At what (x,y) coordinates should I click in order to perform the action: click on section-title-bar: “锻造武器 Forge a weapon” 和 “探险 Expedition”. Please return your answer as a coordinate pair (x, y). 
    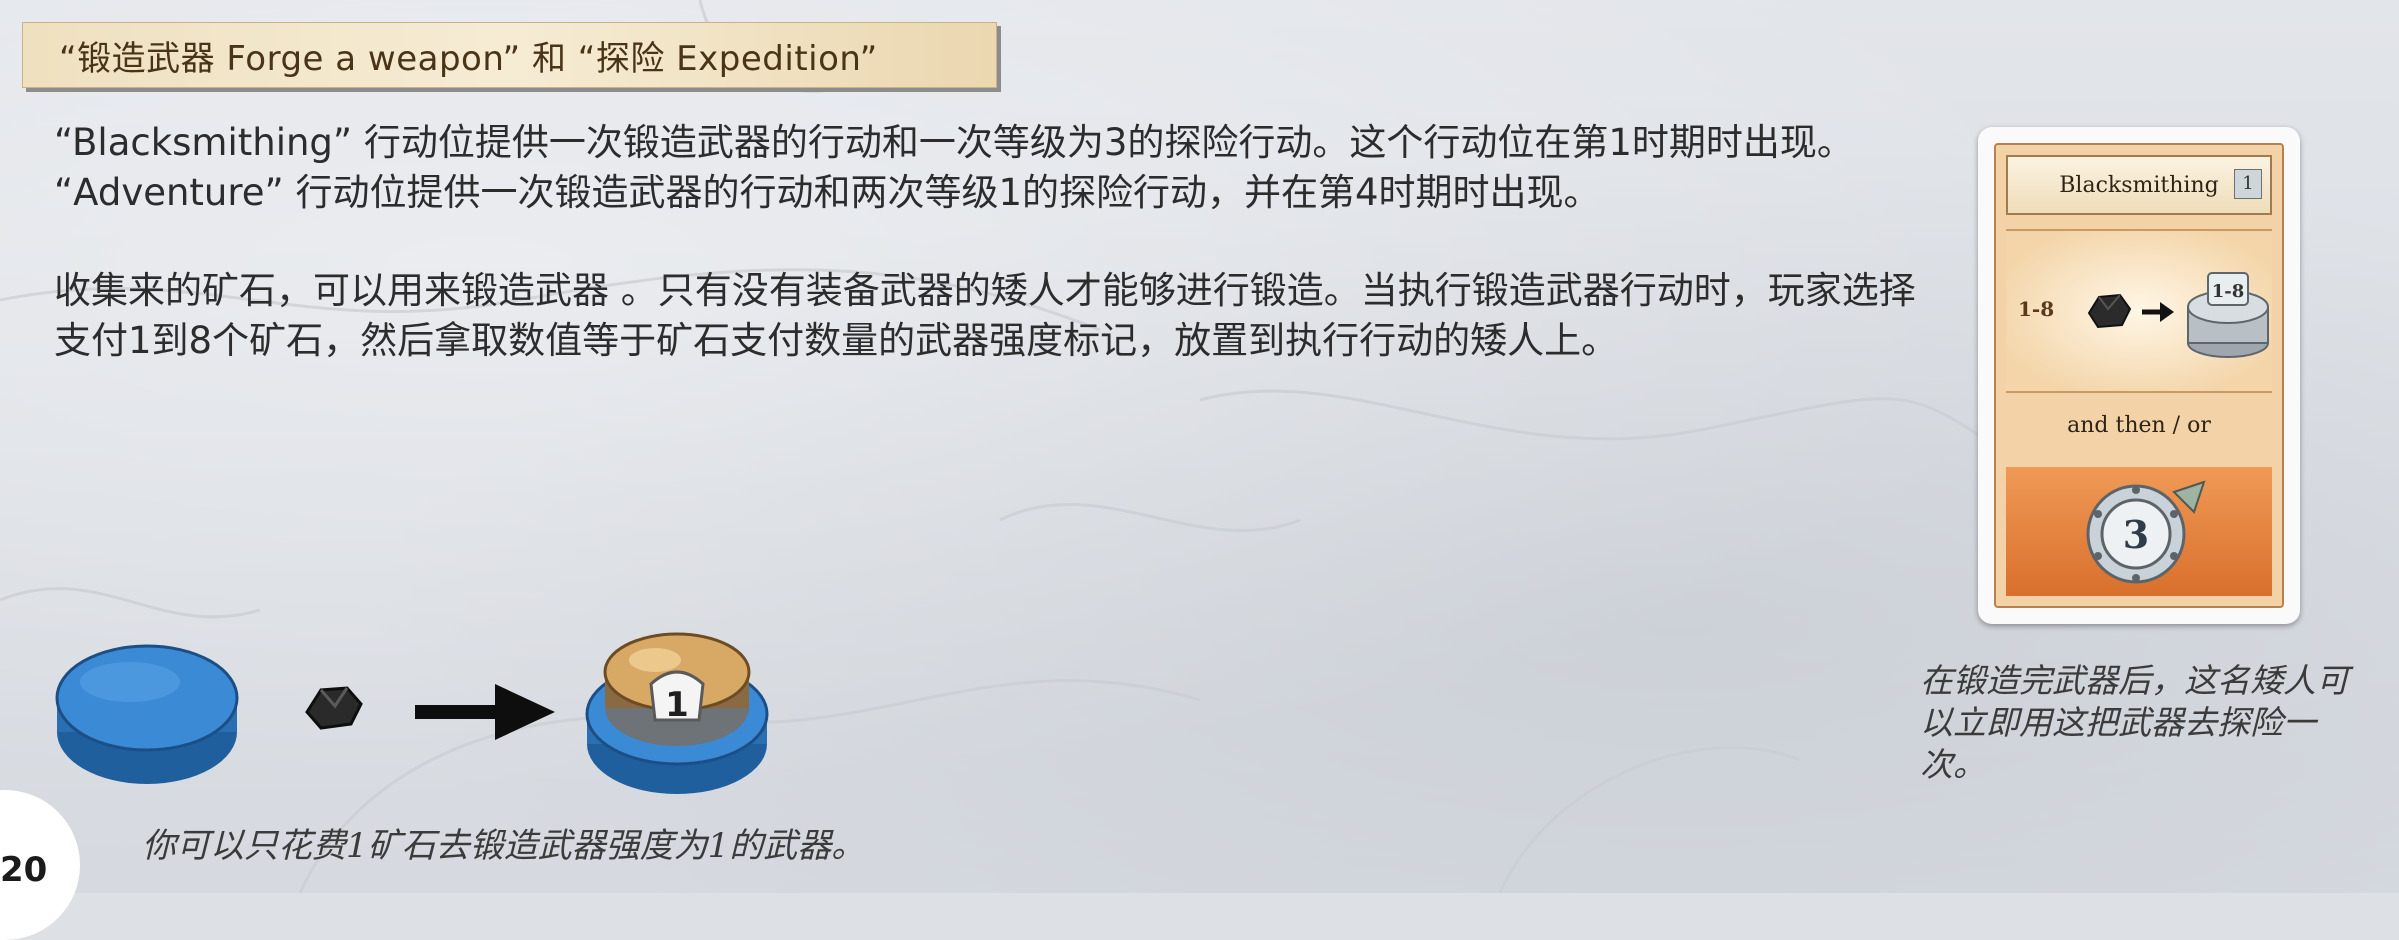
    Looking at the image, I should click on (509, 55).